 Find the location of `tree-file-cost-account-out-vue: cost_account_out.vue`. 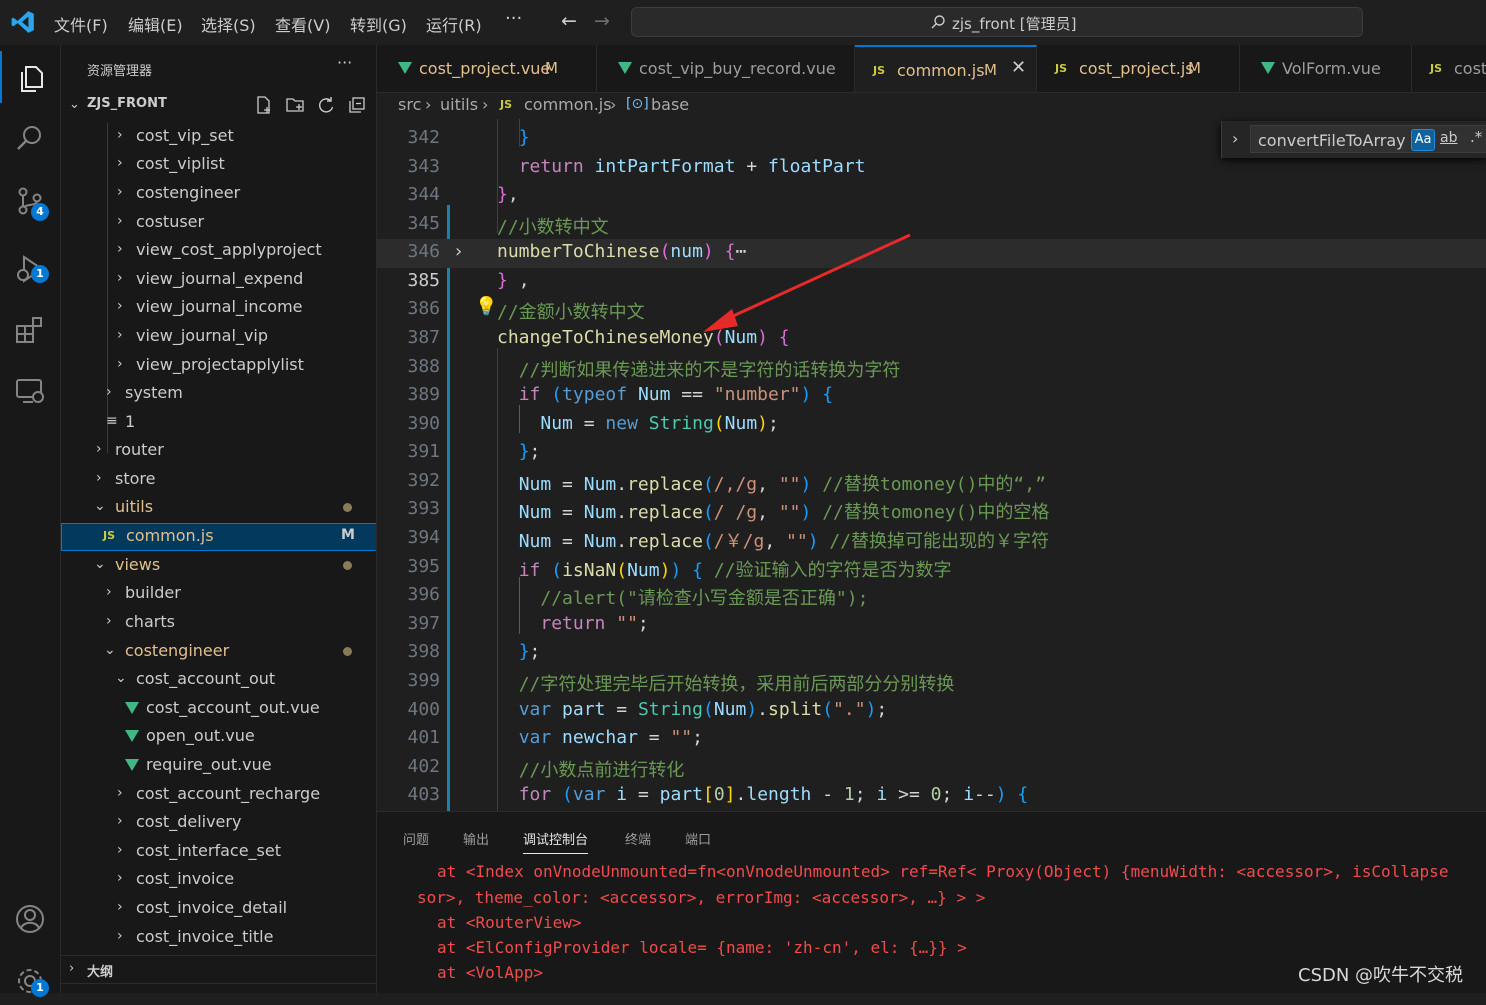

tree-file-cost-account-out-vue: cost_account_out.vue is located at coordinates (218, 709).